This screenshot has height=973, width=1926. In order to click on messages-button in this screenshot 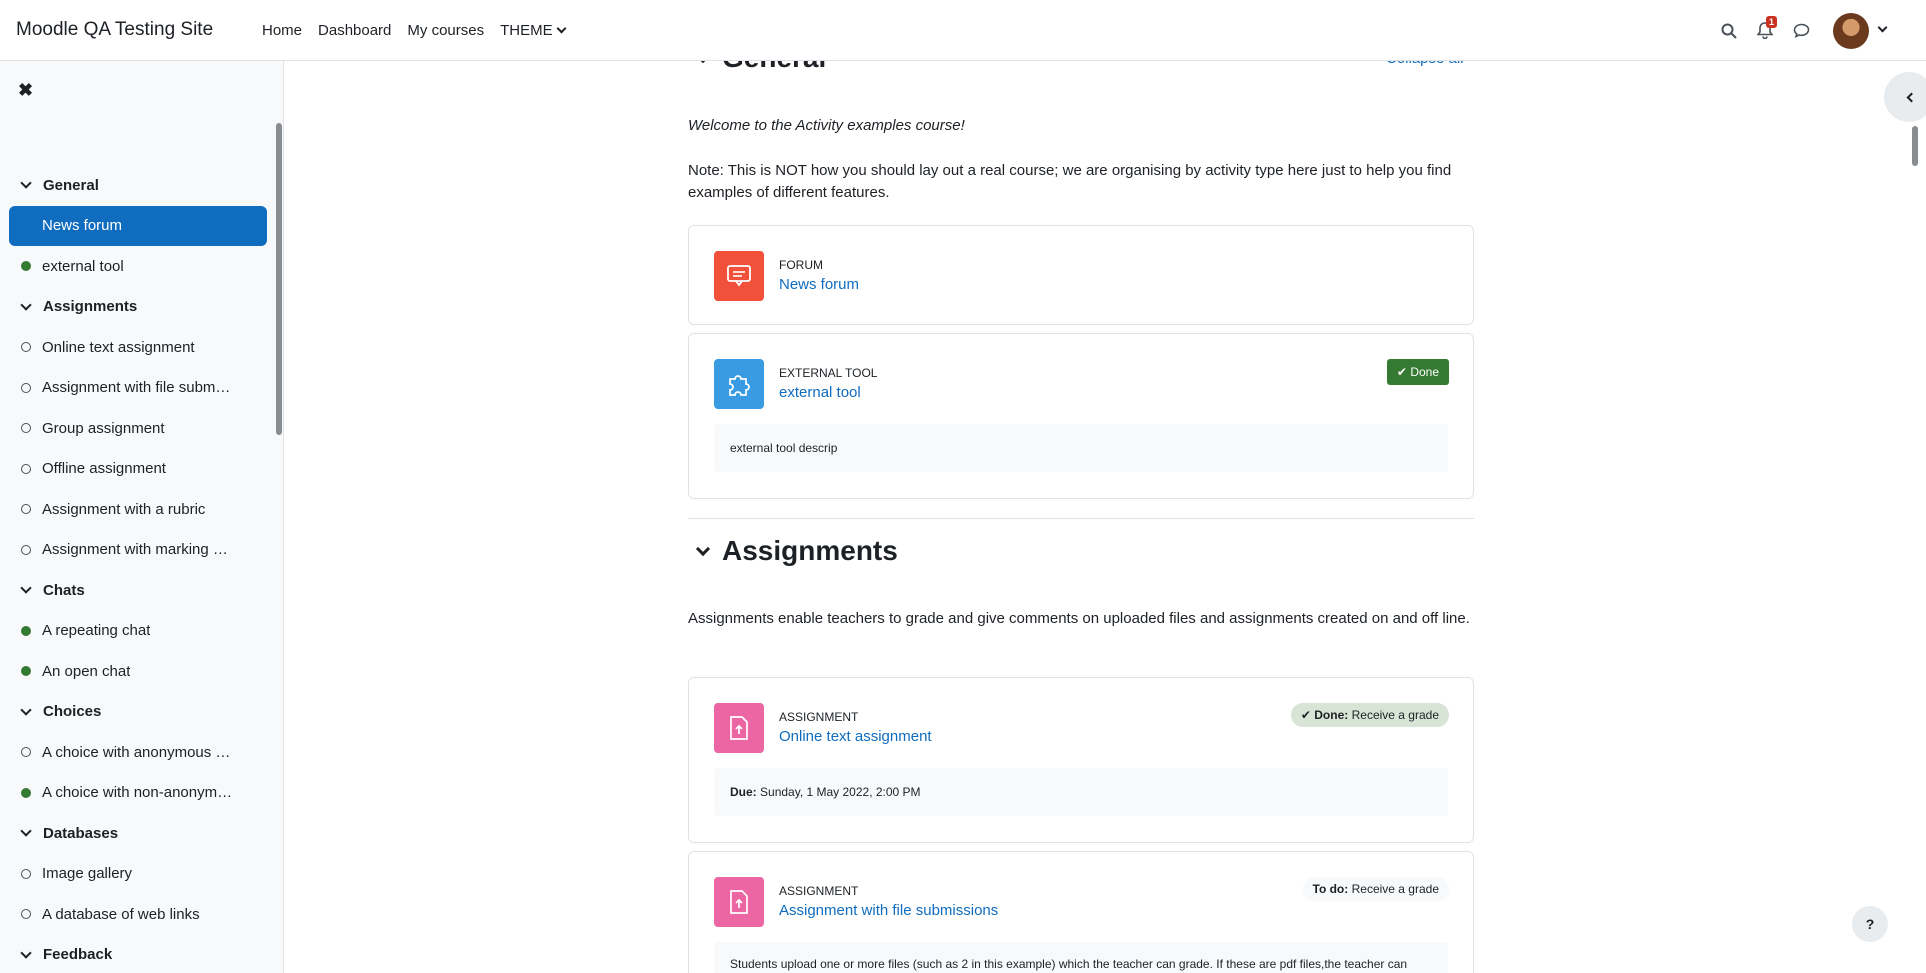, I will do `click(1801, 31)`.